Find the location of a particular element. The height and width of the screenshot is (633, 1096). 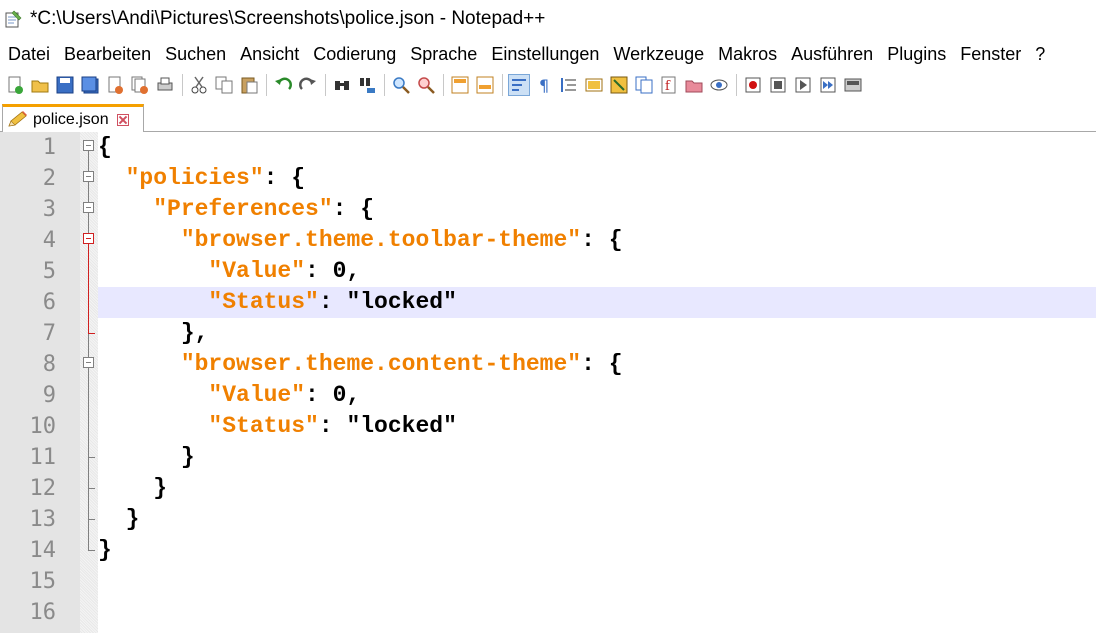

editor-line: 10 "Status": "locked" is located at coordinates (548, 426).